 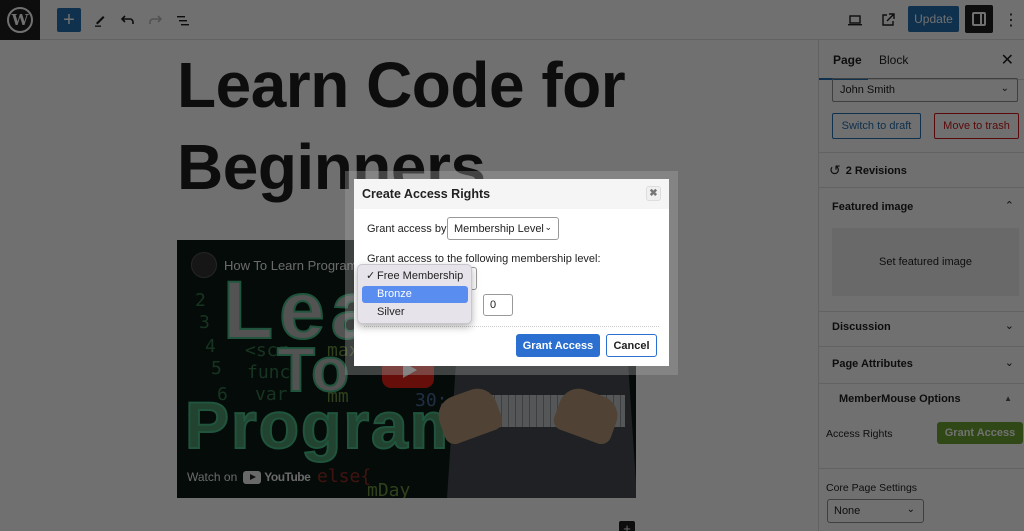 I want to click on dropdown-option-bronze: Bronze, so click(x=415, y=294).